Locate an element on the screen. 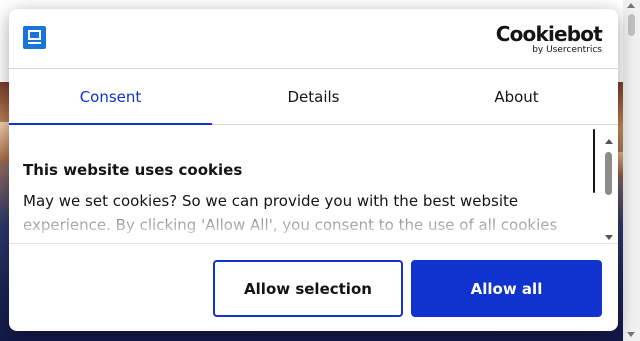 The height and width of the screenshot is (341, 640). cookiebot-name: Cookiebot is located at coordinates (549, 34).